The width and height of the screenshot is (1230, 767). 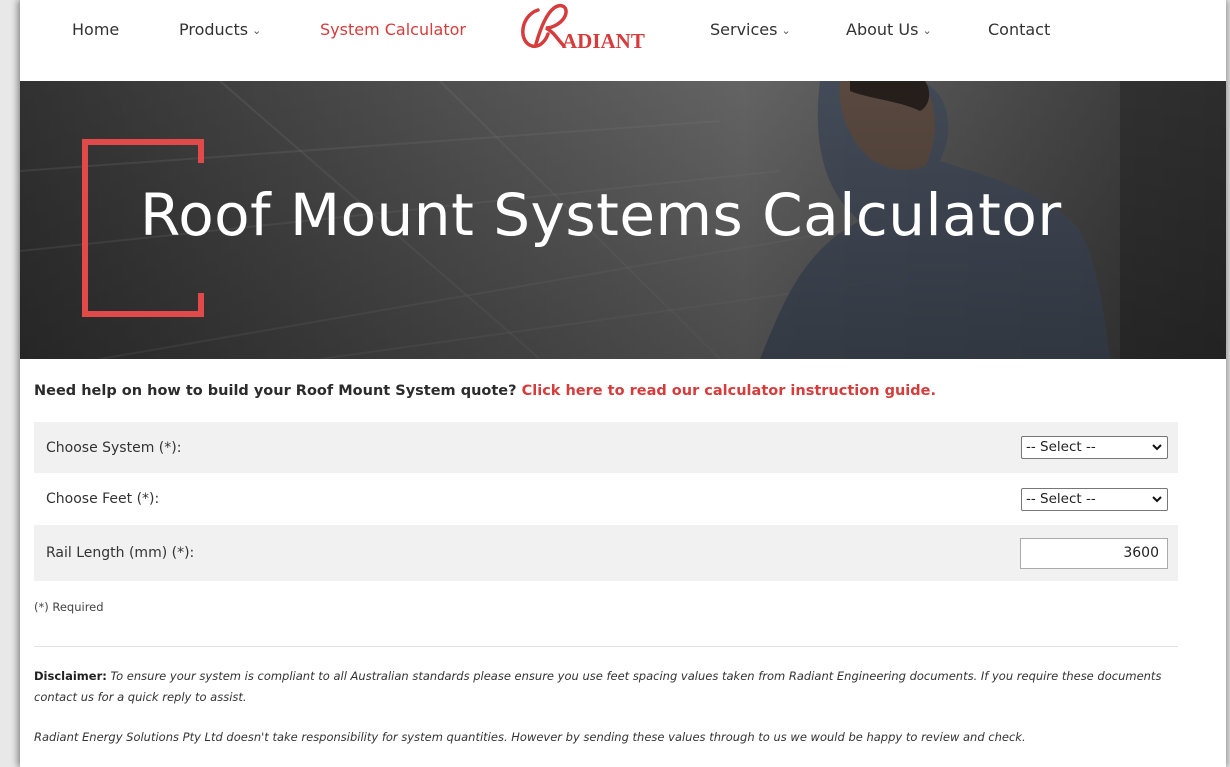 What do you see at coordinates (606, 553) in the screenshot?
I see `rail-length-row: Rail Length (mm) (*): 3600` at bounding box center [606, 553].